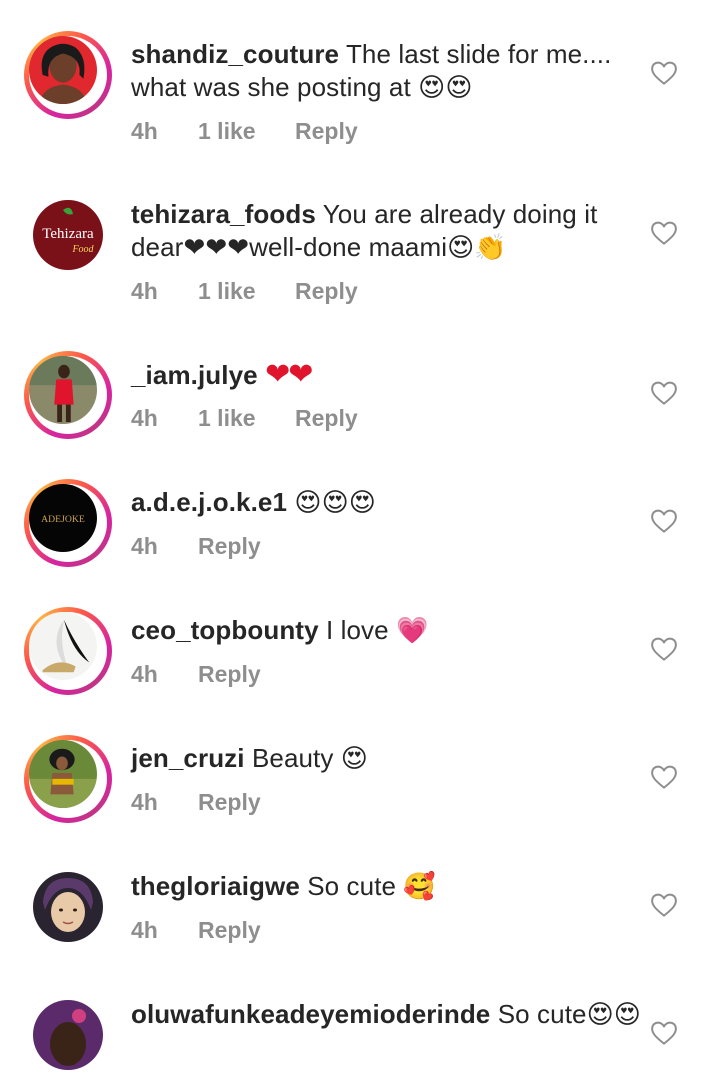 This screenshot has width=720, height=1079. What do you see at coordinates (381, 375) in the screenshot?
I see `comment-text: _iam.julye ❤❤` at bounding box center [381, 375].